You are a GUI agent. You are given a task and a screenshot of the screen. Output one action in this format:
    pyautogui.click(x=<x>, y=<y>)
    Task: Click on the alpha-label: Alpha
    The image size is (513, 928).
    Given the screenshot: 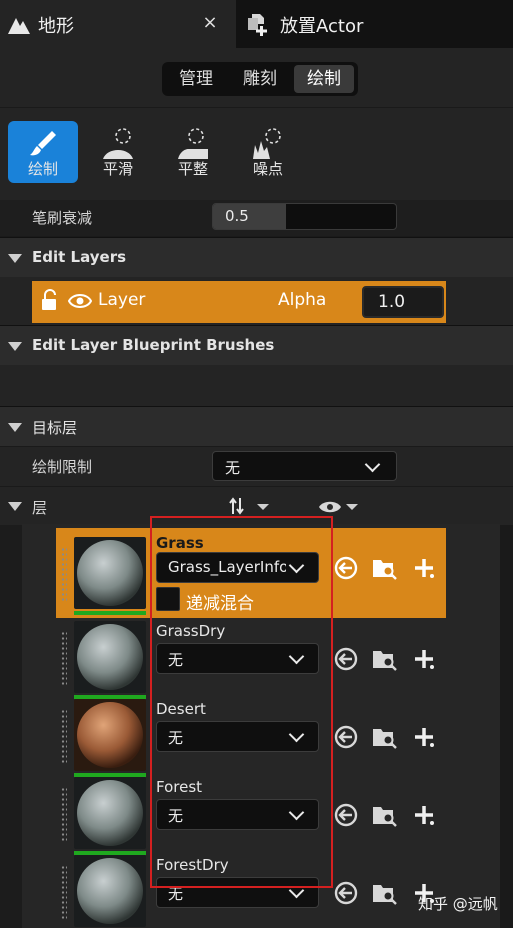 What is the action you would take?
    pyautogui.click(x=302, y=300)
    